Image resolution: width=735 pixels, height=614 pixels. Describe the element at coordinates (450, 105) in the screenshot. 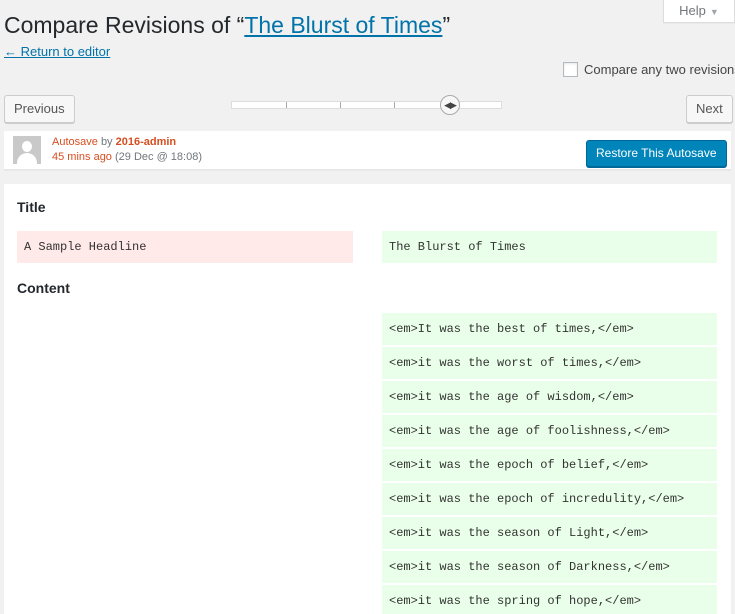

I see `slider-handle-icon: ◀▶` at that location.